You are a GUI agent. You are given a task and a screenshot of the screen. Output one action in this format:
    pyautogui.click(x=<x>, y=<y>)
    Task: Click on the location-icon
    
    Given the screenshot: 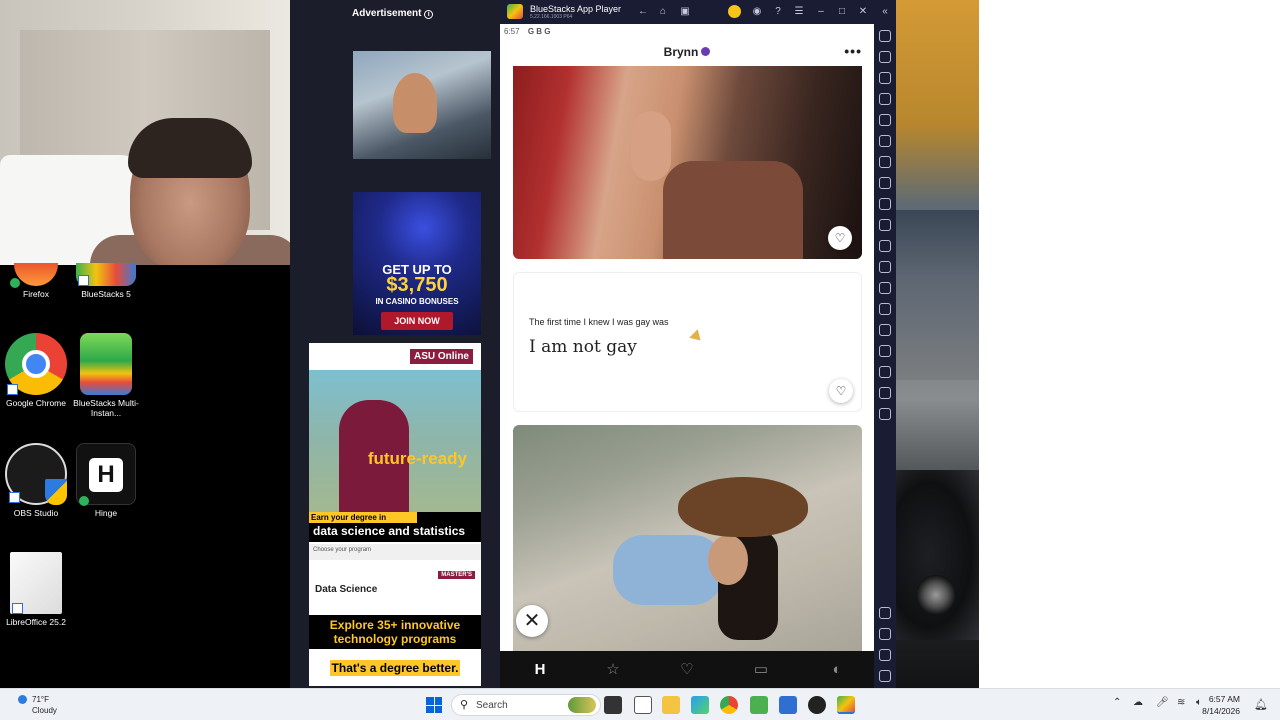 What is the action you would take?
    pyautogui.click(x=885, y=351)
    